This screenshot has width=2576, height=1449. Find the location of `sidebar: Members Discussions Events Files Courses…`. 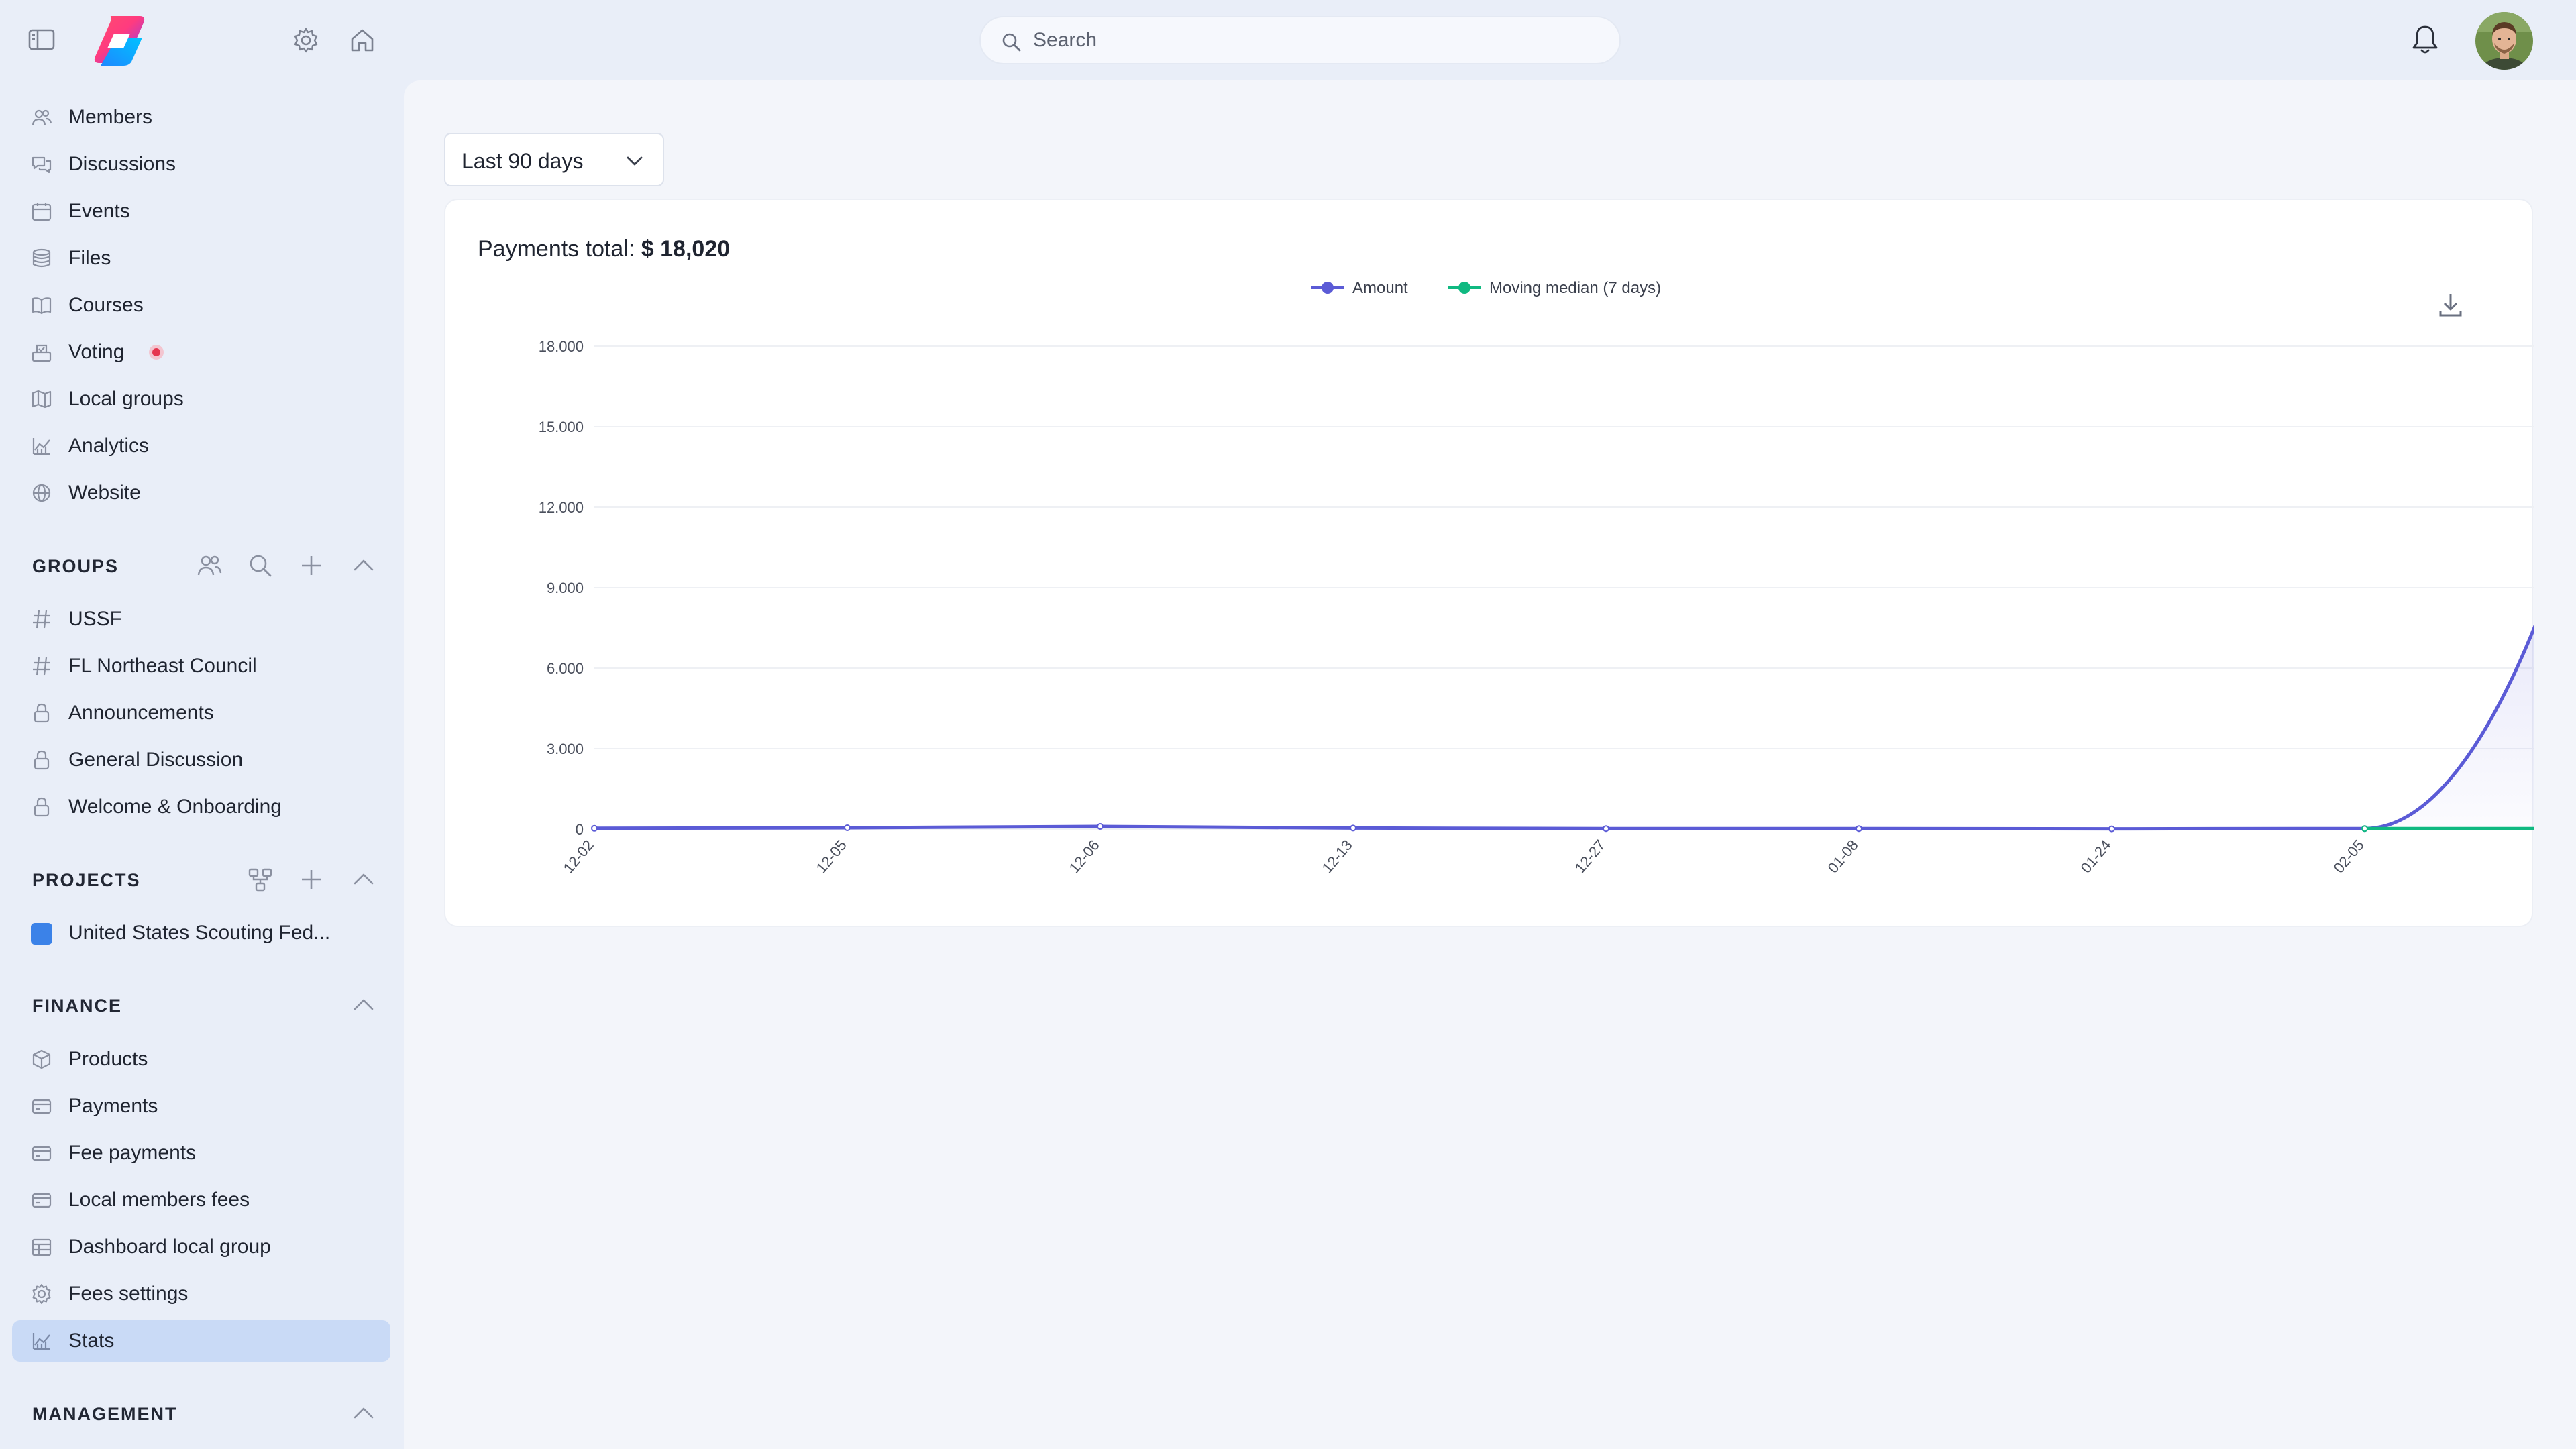

sidebar: Members Discussions Events Files Courses… is located at coordinates (202, 764).